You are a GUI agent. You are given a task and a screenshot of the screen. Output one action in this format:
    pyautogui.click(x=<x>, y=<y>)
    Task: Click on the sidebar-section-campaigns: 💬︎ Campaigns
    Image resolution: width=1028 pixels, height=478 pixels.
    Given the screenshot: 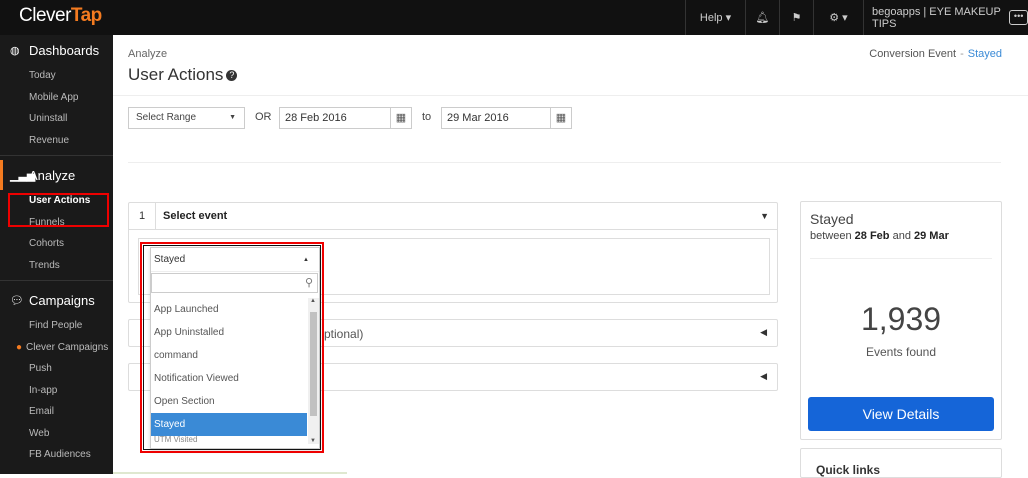 What is the action you would take?
    pyautogui.click(x=56, y=300)
    